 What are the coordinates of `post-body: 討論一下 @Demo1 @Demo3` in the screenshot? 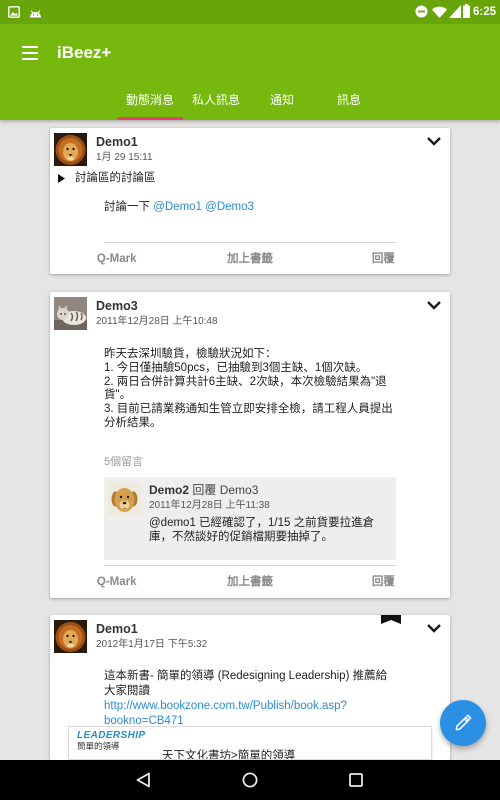 It's located at (250, 207).